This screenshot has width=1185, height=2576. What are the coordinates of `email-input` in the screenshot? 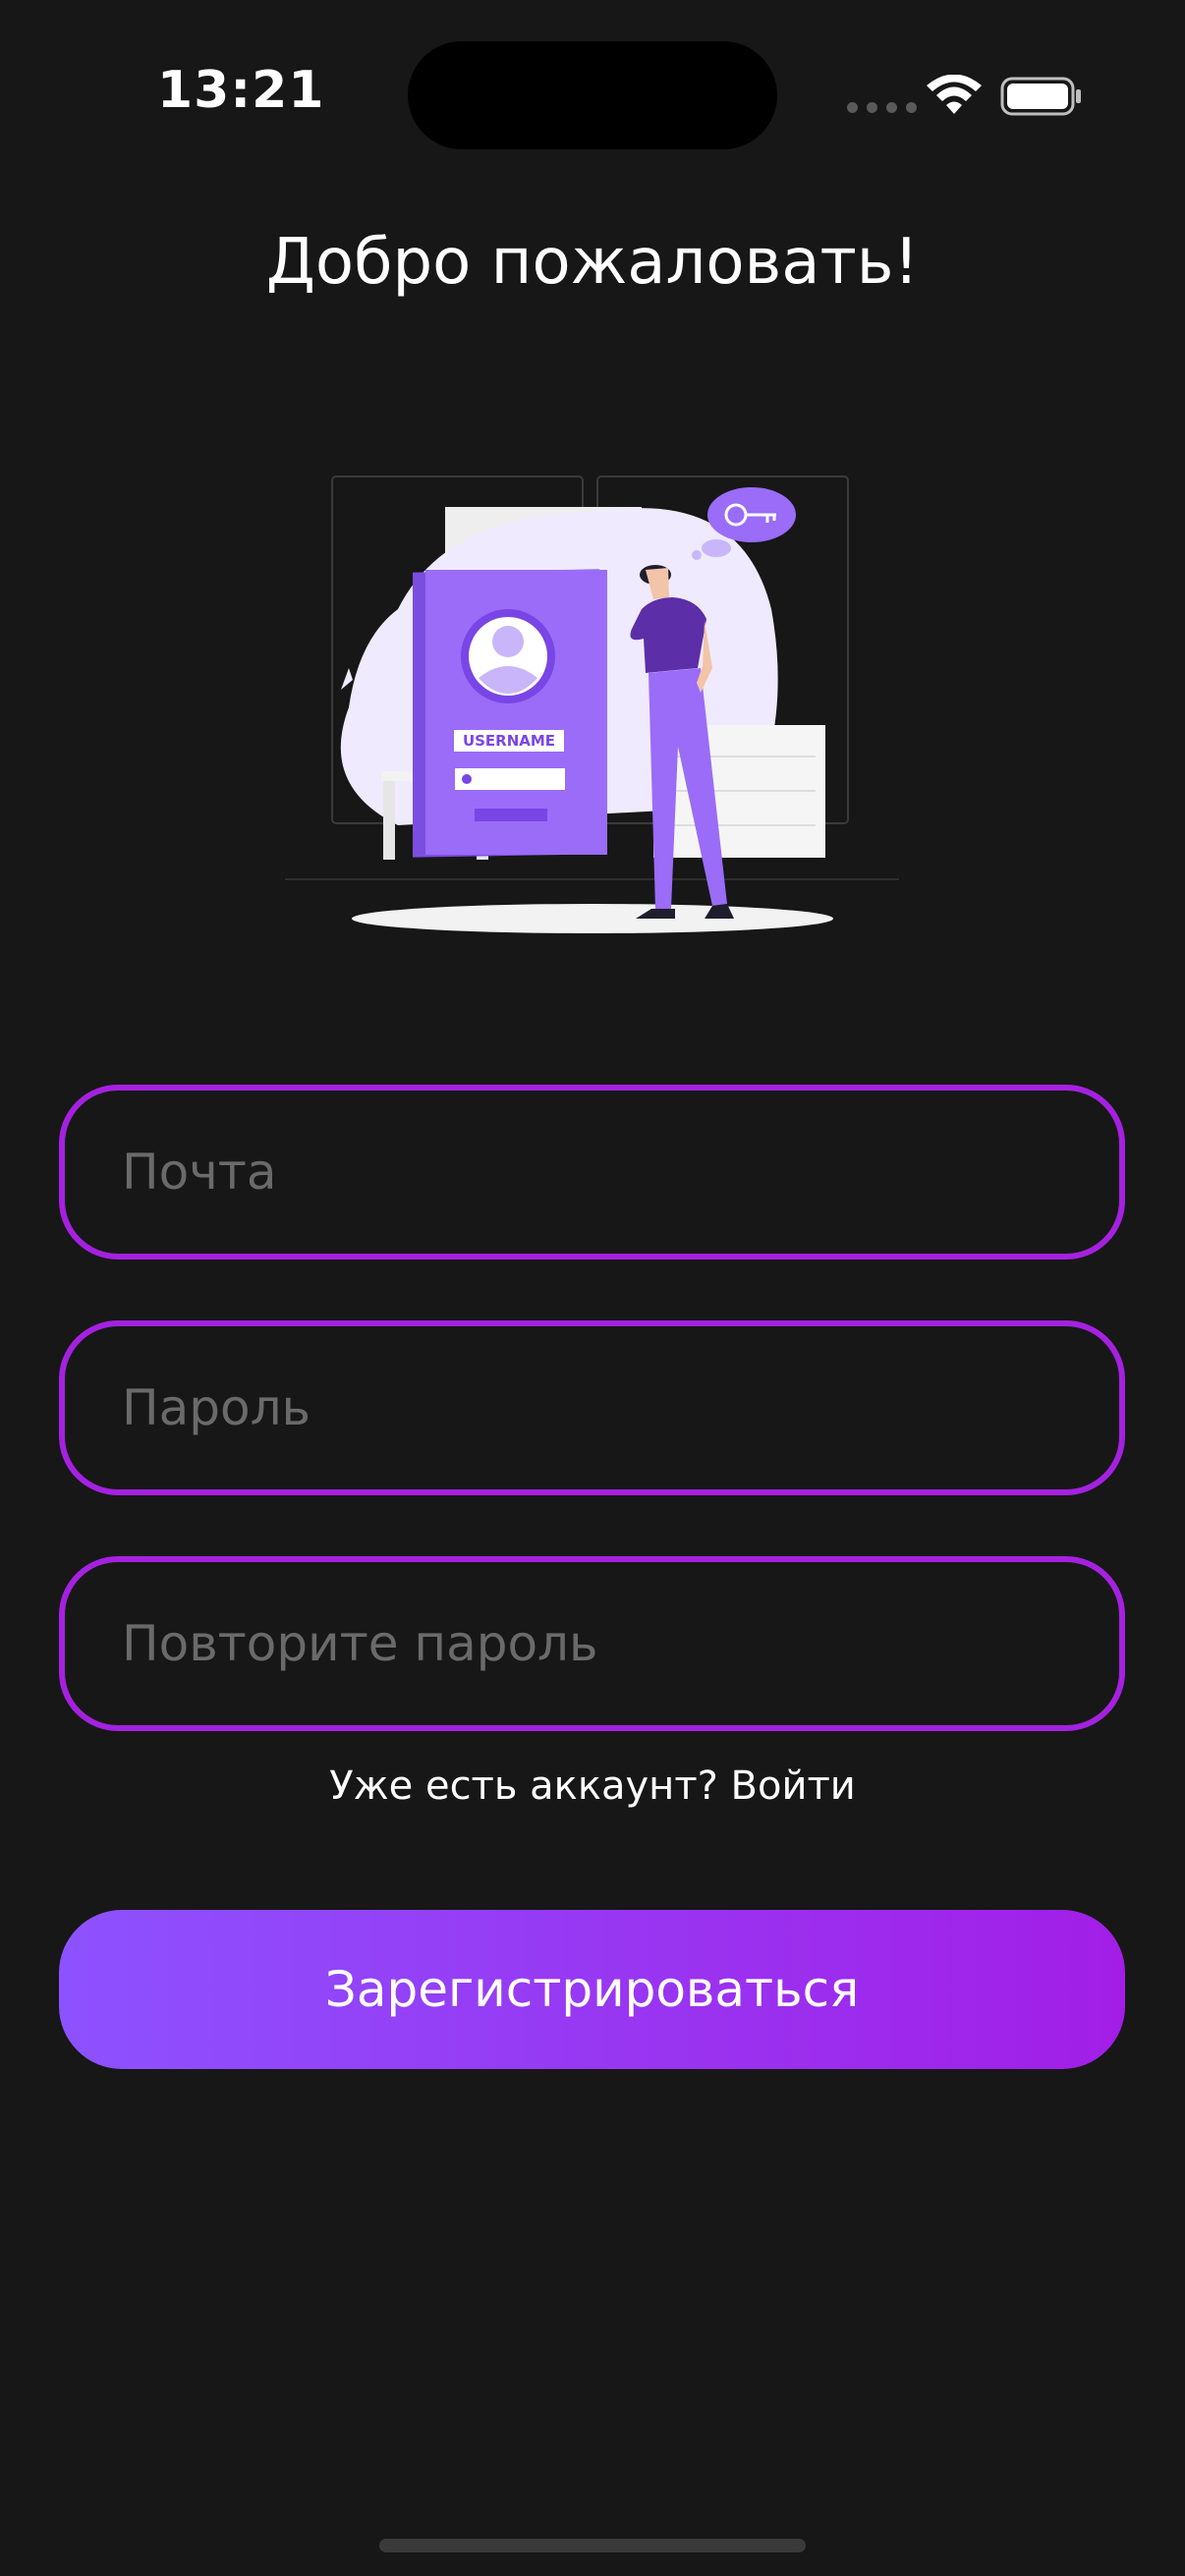 It's located at (621, 1172).